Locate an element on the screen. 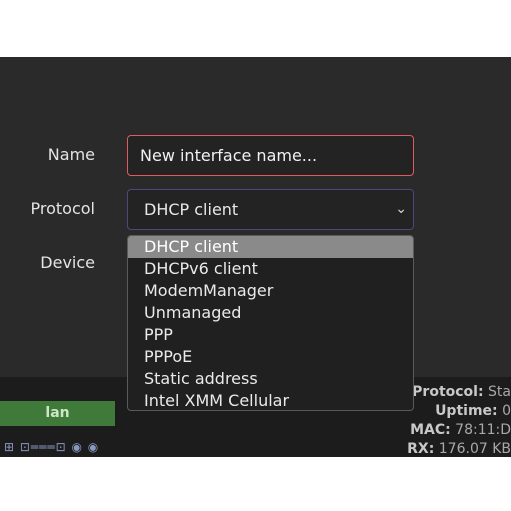 The width and height of the screenshot is (511, 511). name-label: Name is located at coordinates (71, 154).